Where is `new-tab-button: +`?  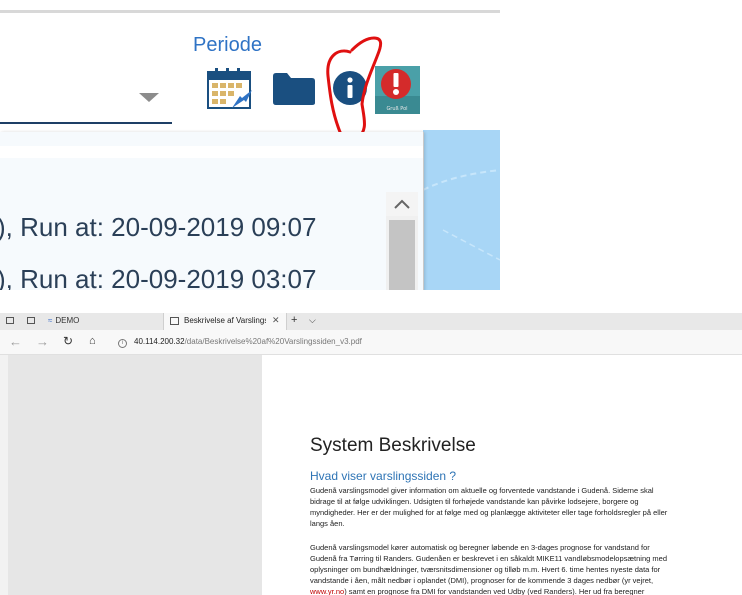
new-tab-button: + is located at coordinates (294, 320).